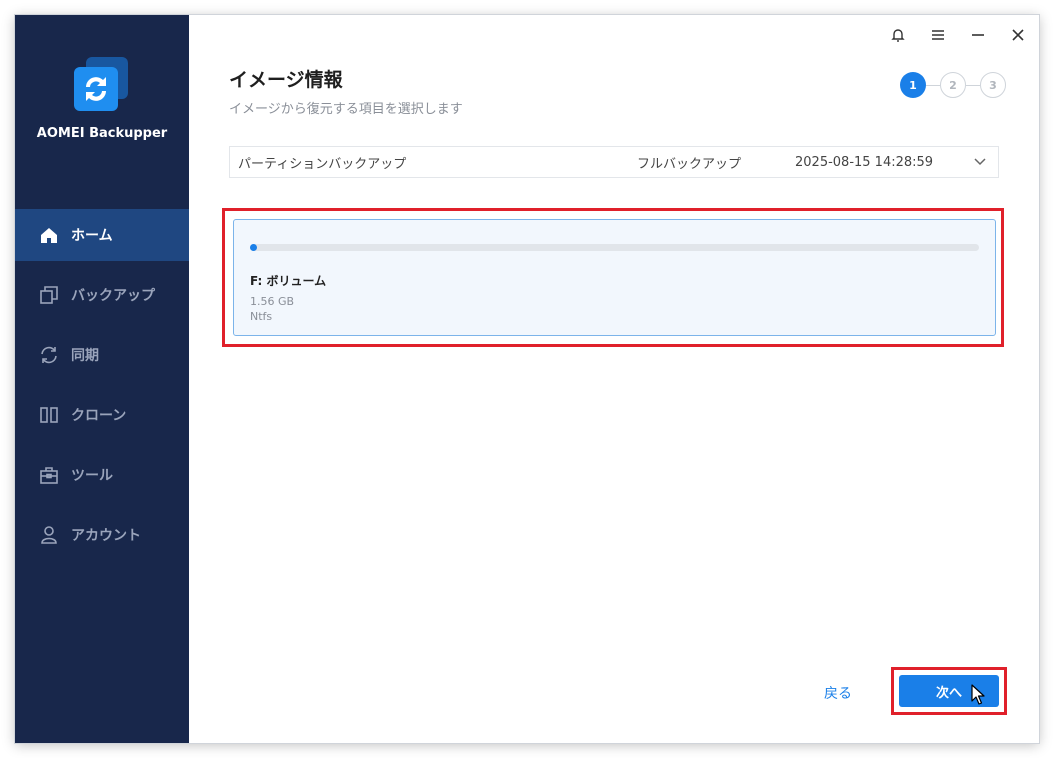 The height and width of the screenshot is (758, 1054). Describe the element at coordinates (92, 476) in the screenshot. I see `sidebar-item-label: ツール` at that location.